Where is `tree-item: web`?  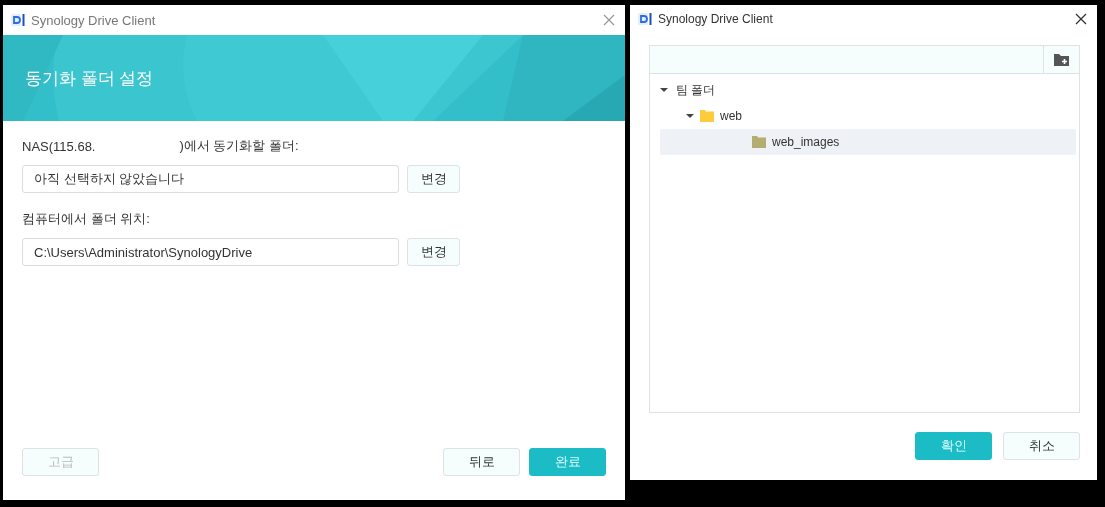
tree-item: web is located at coordinates (868, 116).